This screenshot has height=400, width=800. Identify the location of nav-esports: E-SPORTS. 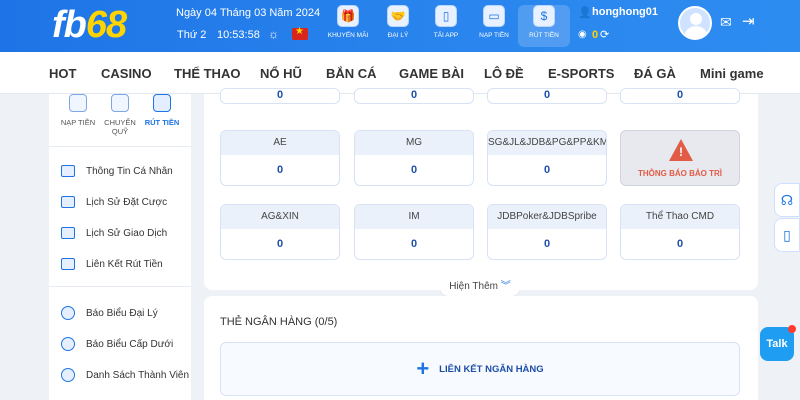
(581, 73).